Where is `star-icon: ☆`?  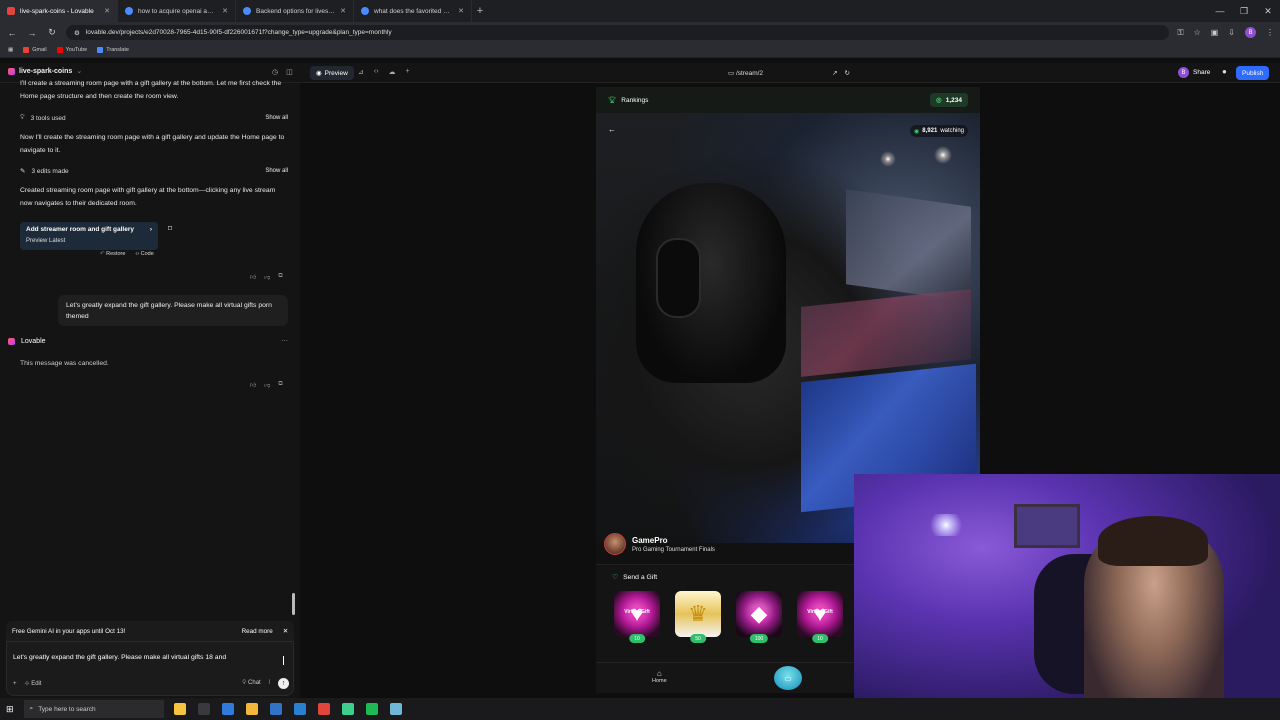 star-icon: ☆ is located at coordinates (1197, 32).